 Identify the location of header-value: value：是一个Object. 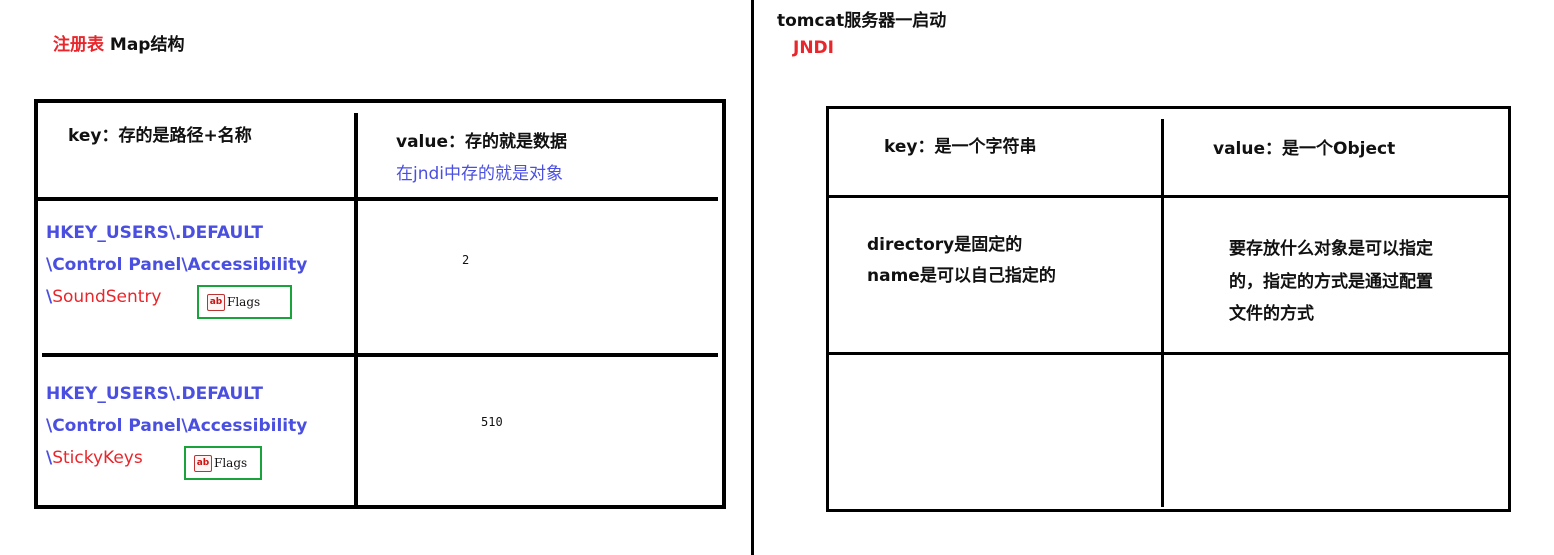
(1304, 149).